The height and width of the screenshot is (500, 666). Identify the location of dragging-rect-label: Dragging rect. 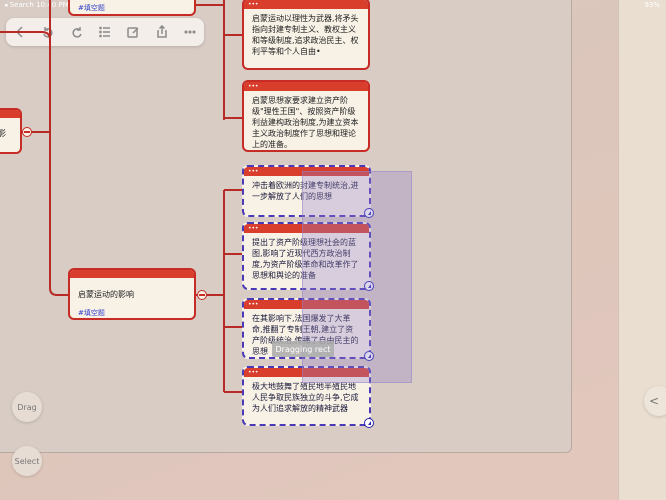
(303, 349).